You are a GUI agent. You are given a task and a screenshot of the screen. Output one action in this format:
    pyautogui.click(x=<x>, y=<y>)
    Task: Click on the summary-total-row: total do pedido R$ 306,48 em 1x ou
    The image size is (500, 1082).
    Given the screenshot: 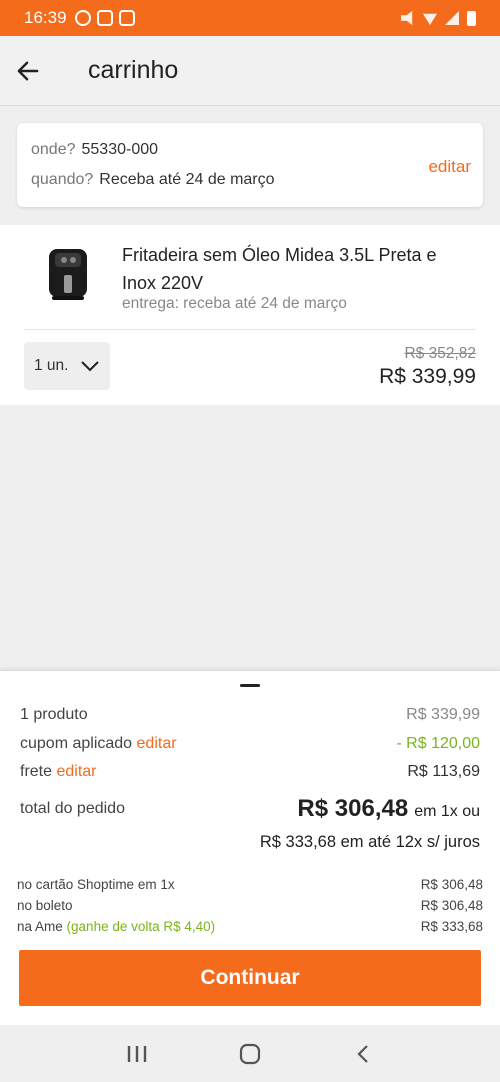 What is the action you would take?
    pyautogui.click(x=250, y=809)
    